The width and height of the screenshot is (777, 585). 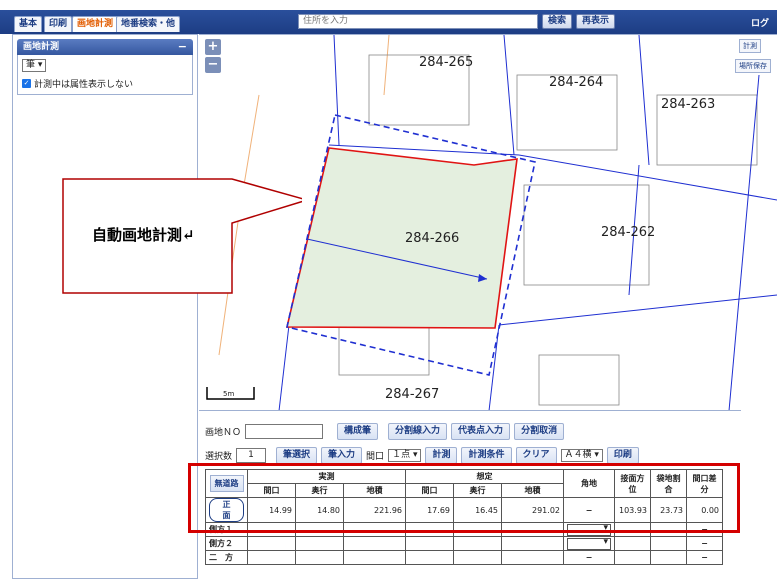 What do you see at coordinates (432, 238) in the screenshot?
I see `parcel-label: 284-266` at bounding box center [432, 238].